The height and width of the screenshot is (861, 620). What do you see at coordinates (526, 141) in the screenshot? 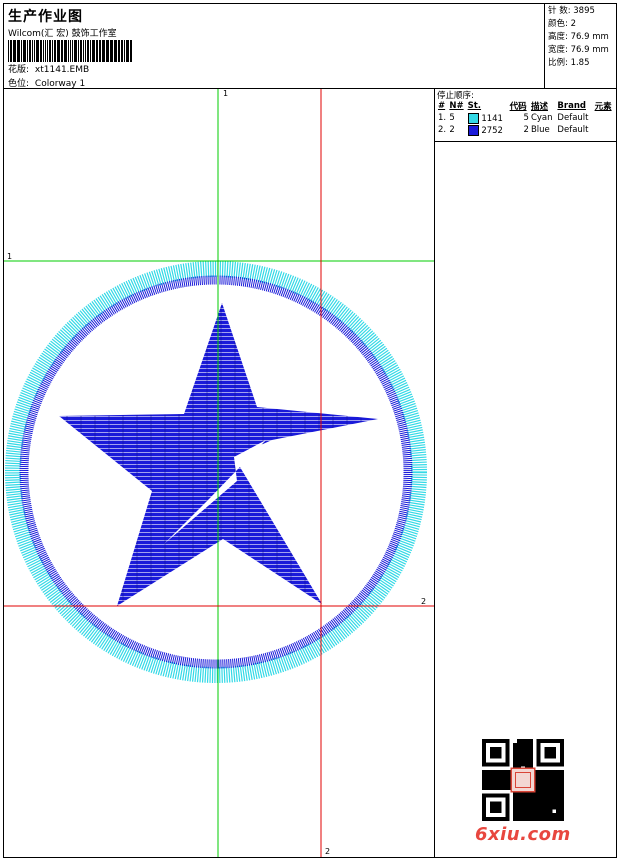
I see `stop-table-divider` at bounding box center [526, 141].